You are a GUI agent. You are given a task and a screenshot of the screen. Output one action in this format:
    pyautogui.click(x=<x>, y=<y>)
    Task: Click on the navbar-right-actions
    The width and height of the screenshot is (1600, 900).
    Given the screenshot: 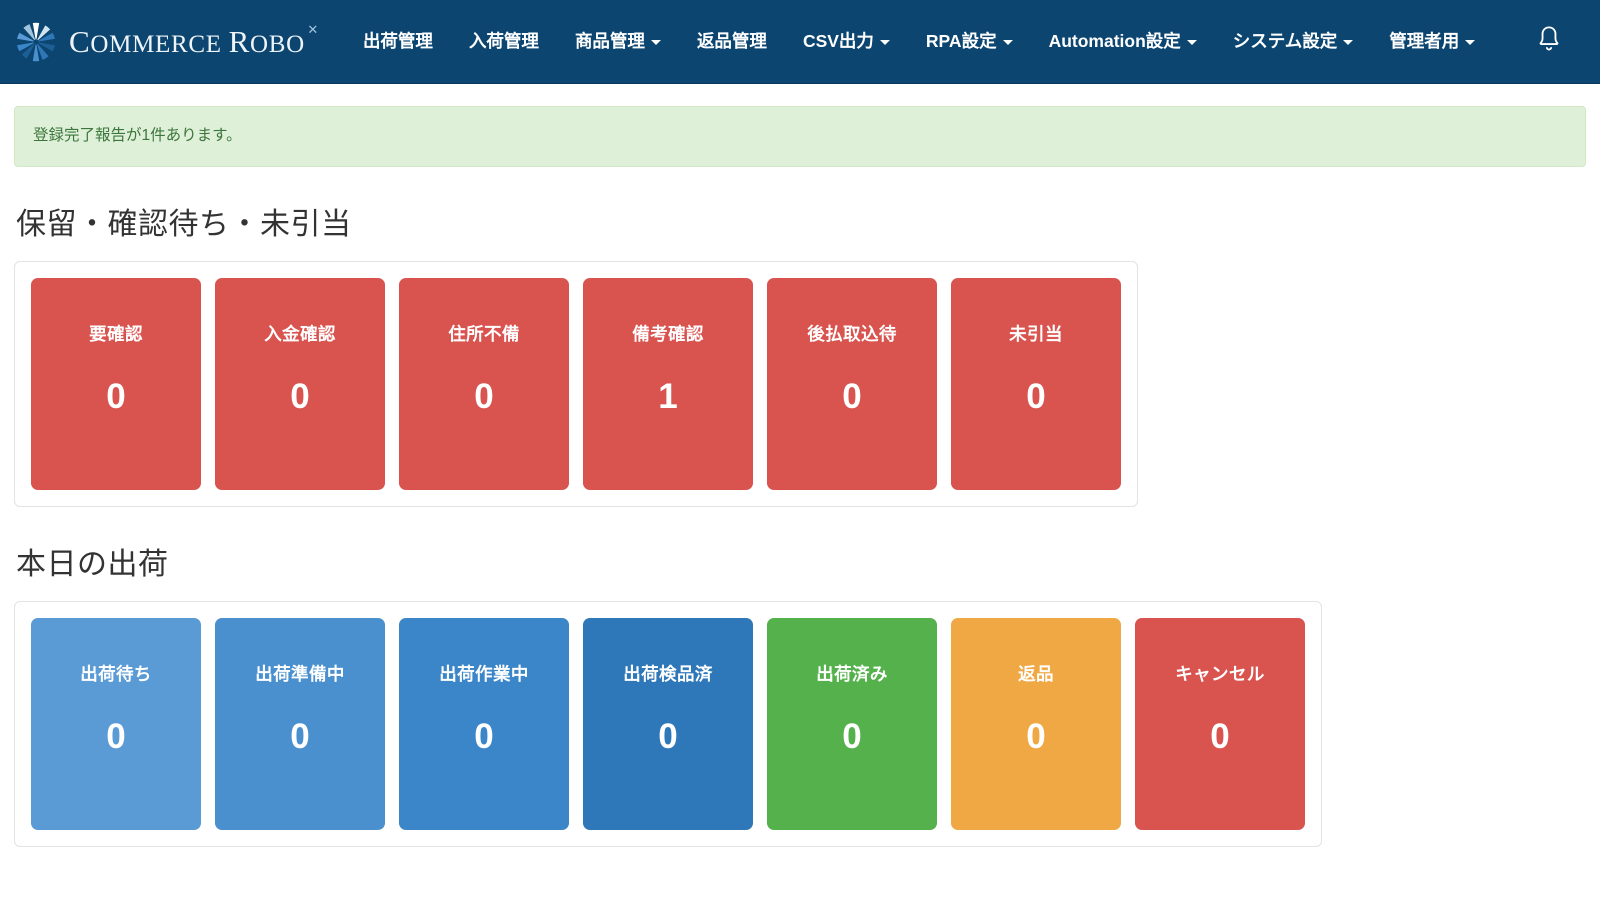 What is the action you would take?
    pyautogui.click(x=1554, y=42)
    